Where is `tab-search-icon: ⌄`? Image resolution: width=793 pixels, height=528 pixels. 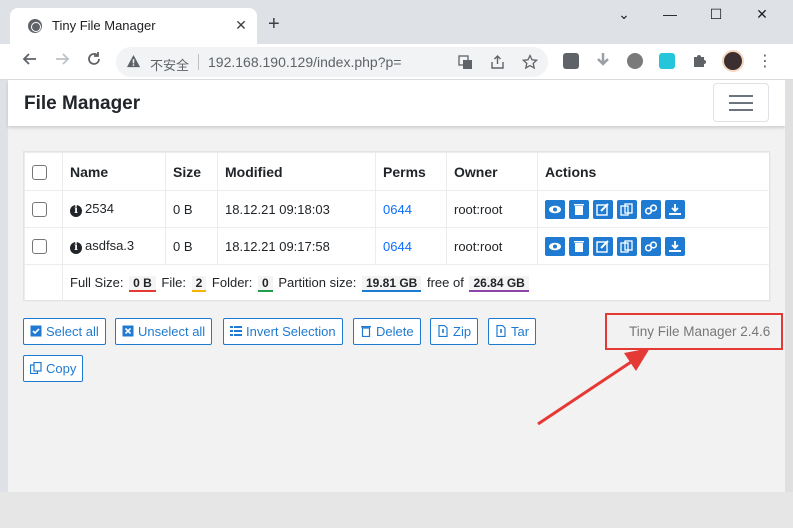 tab-search-icon: ⌄ is located at coordinates (624, 14).